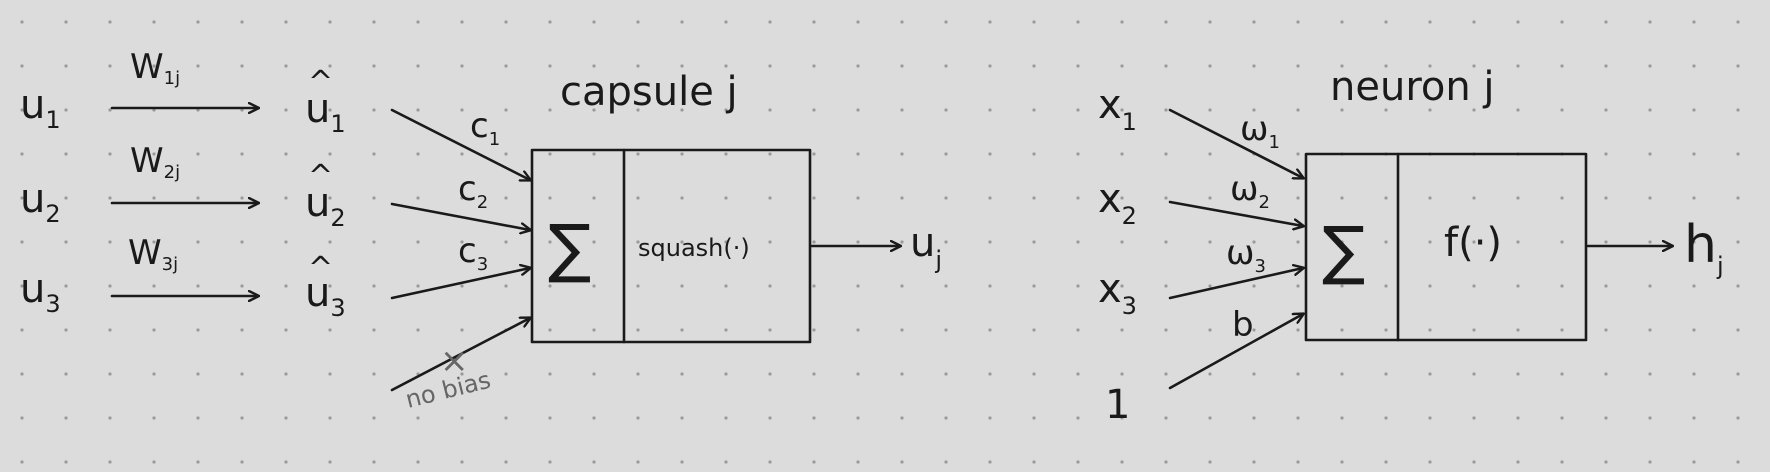  I want to click on neuron-sum-symbol: ∑, so click(1343, 251).